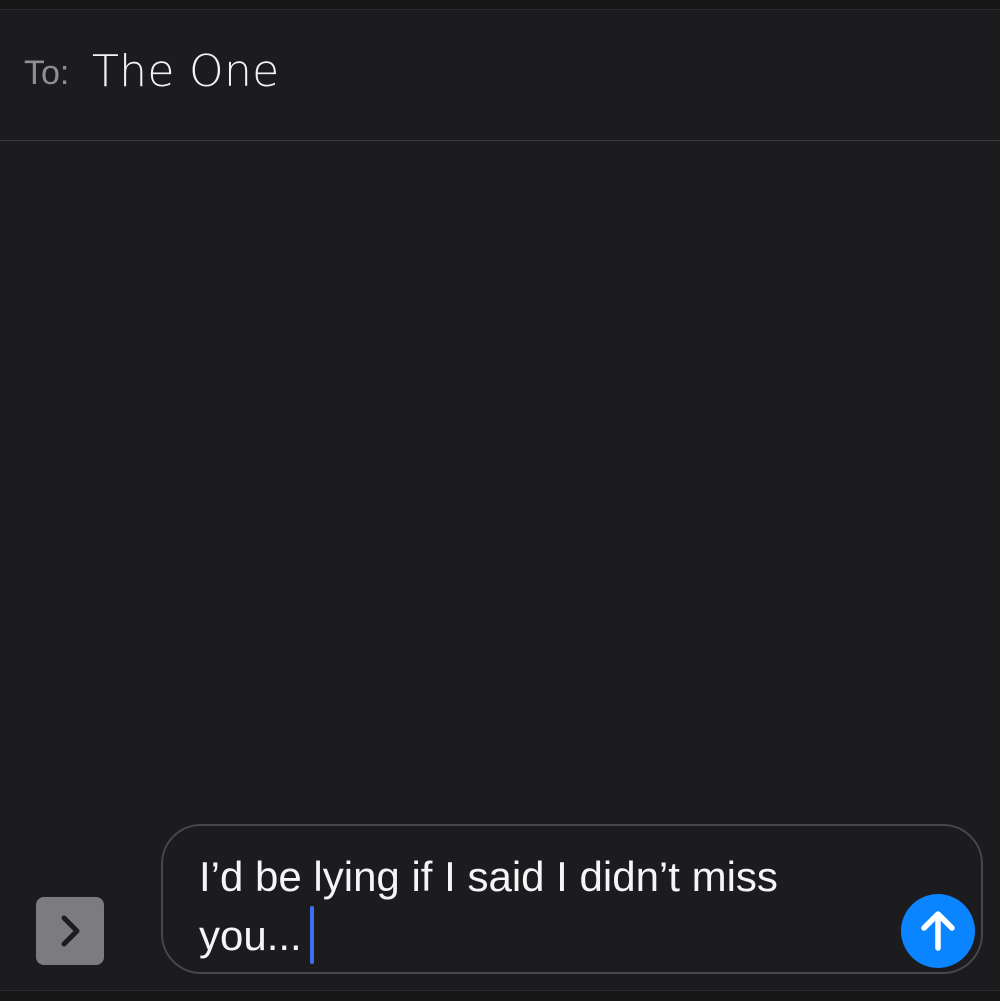 Image resolution: width=1000 pixels, height=1001 pixels. I want to click on expand-apps-button, so click(70, 931).